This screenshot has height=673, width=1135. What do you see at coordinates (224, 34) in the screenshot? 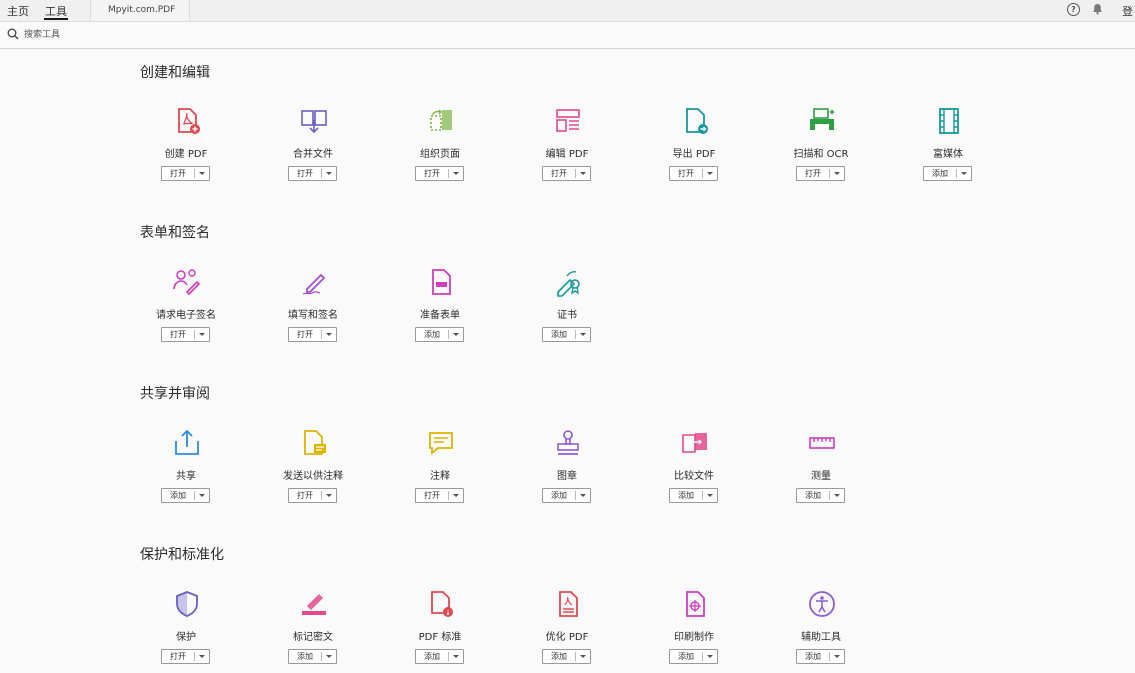
I see `search-input` at bounding box center [224, 34].